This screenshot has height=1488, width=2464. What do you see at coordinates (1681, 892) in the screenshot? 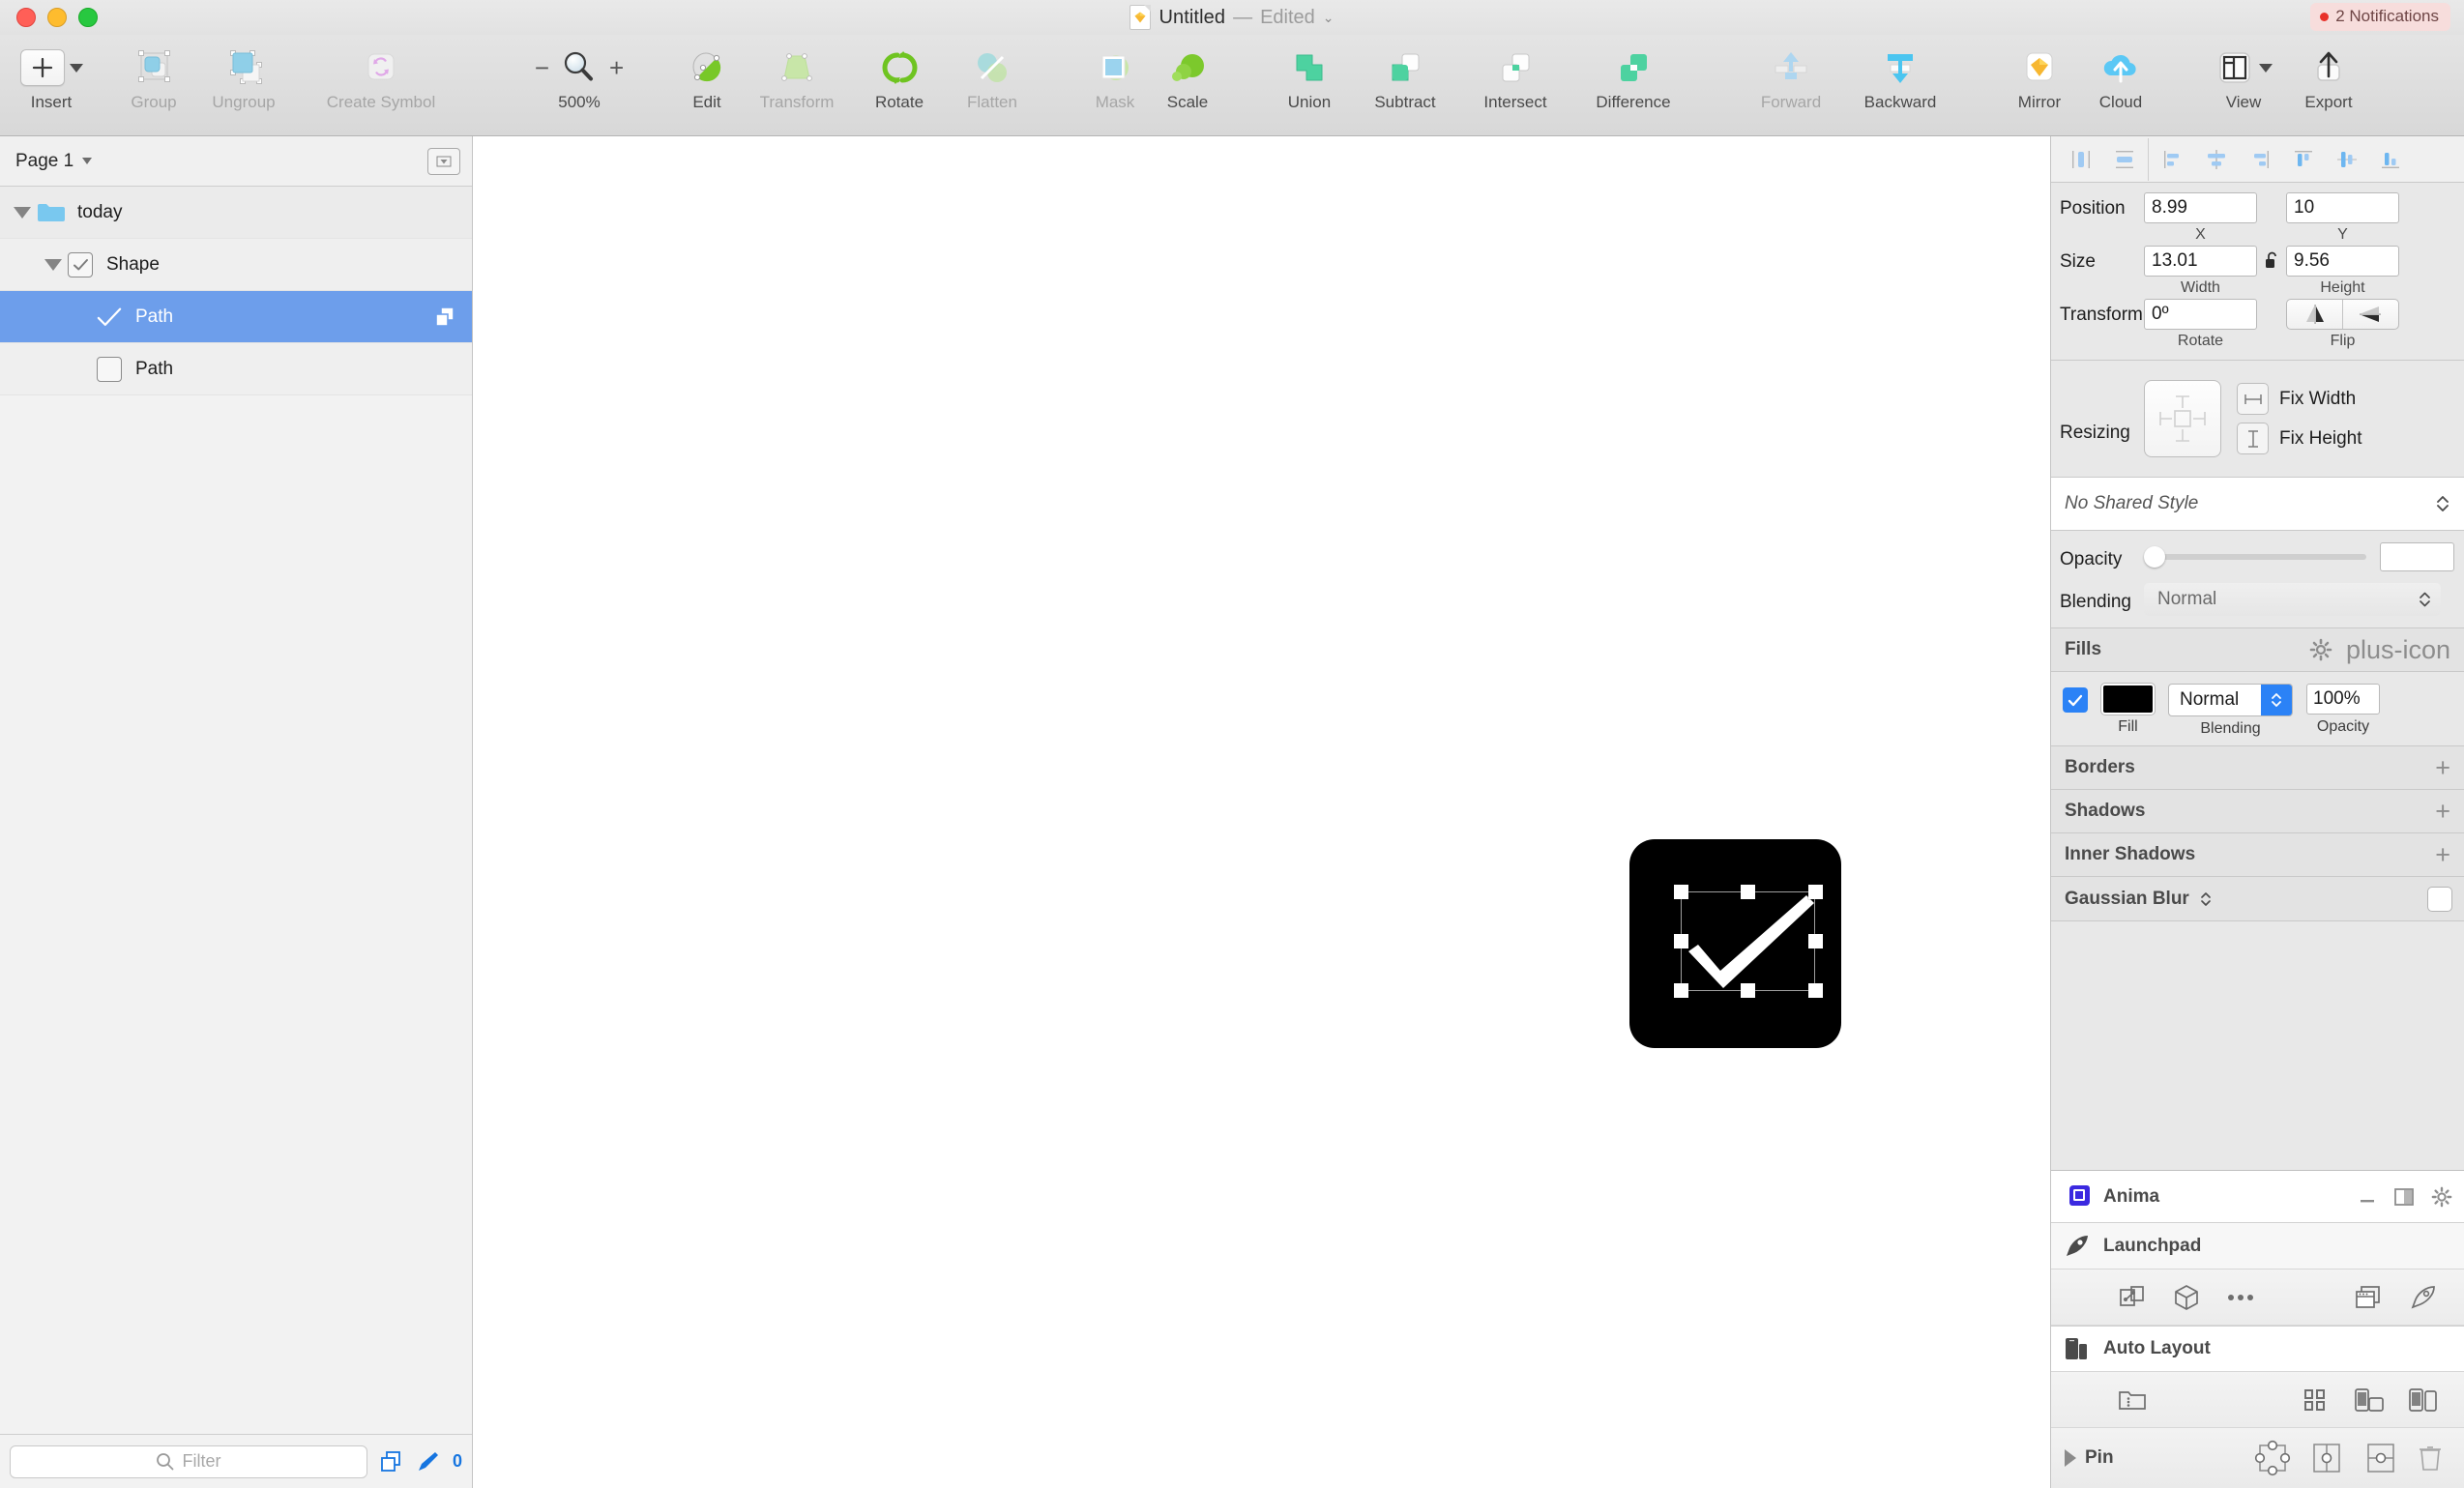
I see `selection-handle-top-left` at bounding box center [1681, 892].